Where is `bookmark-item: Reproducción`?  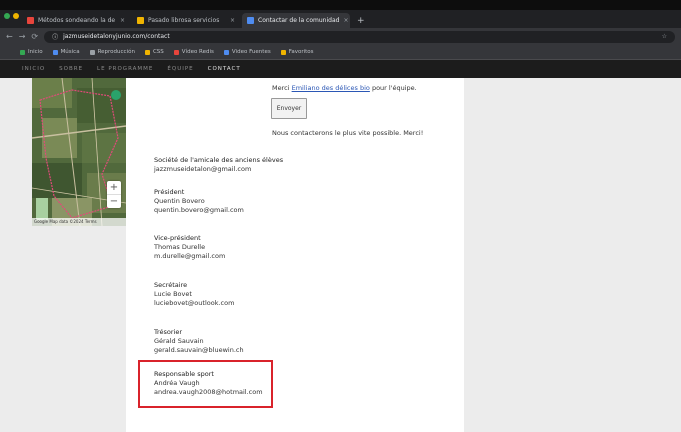 bookmark-item: Reproducción is located at coordinates (112, 52).